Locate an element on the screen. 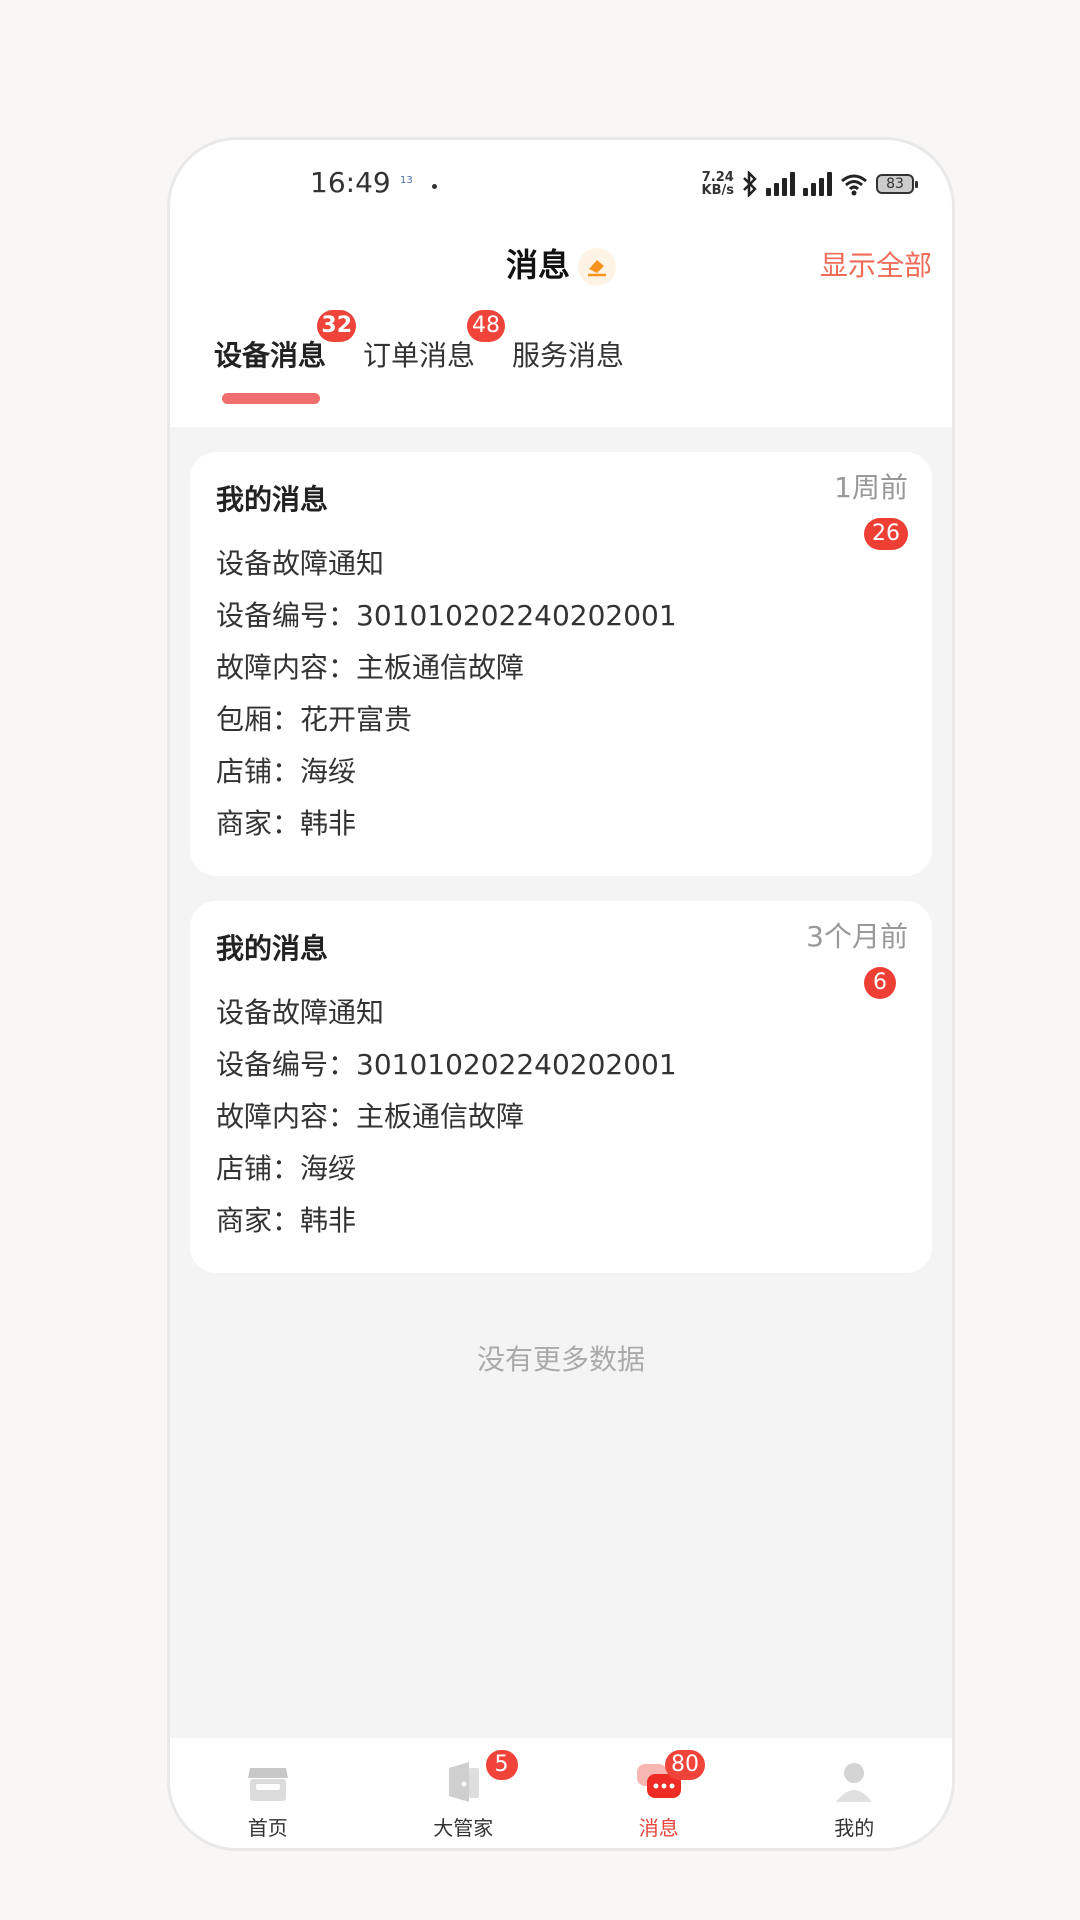  tab-label: 设备消息 is located at coordinates (270, 355).